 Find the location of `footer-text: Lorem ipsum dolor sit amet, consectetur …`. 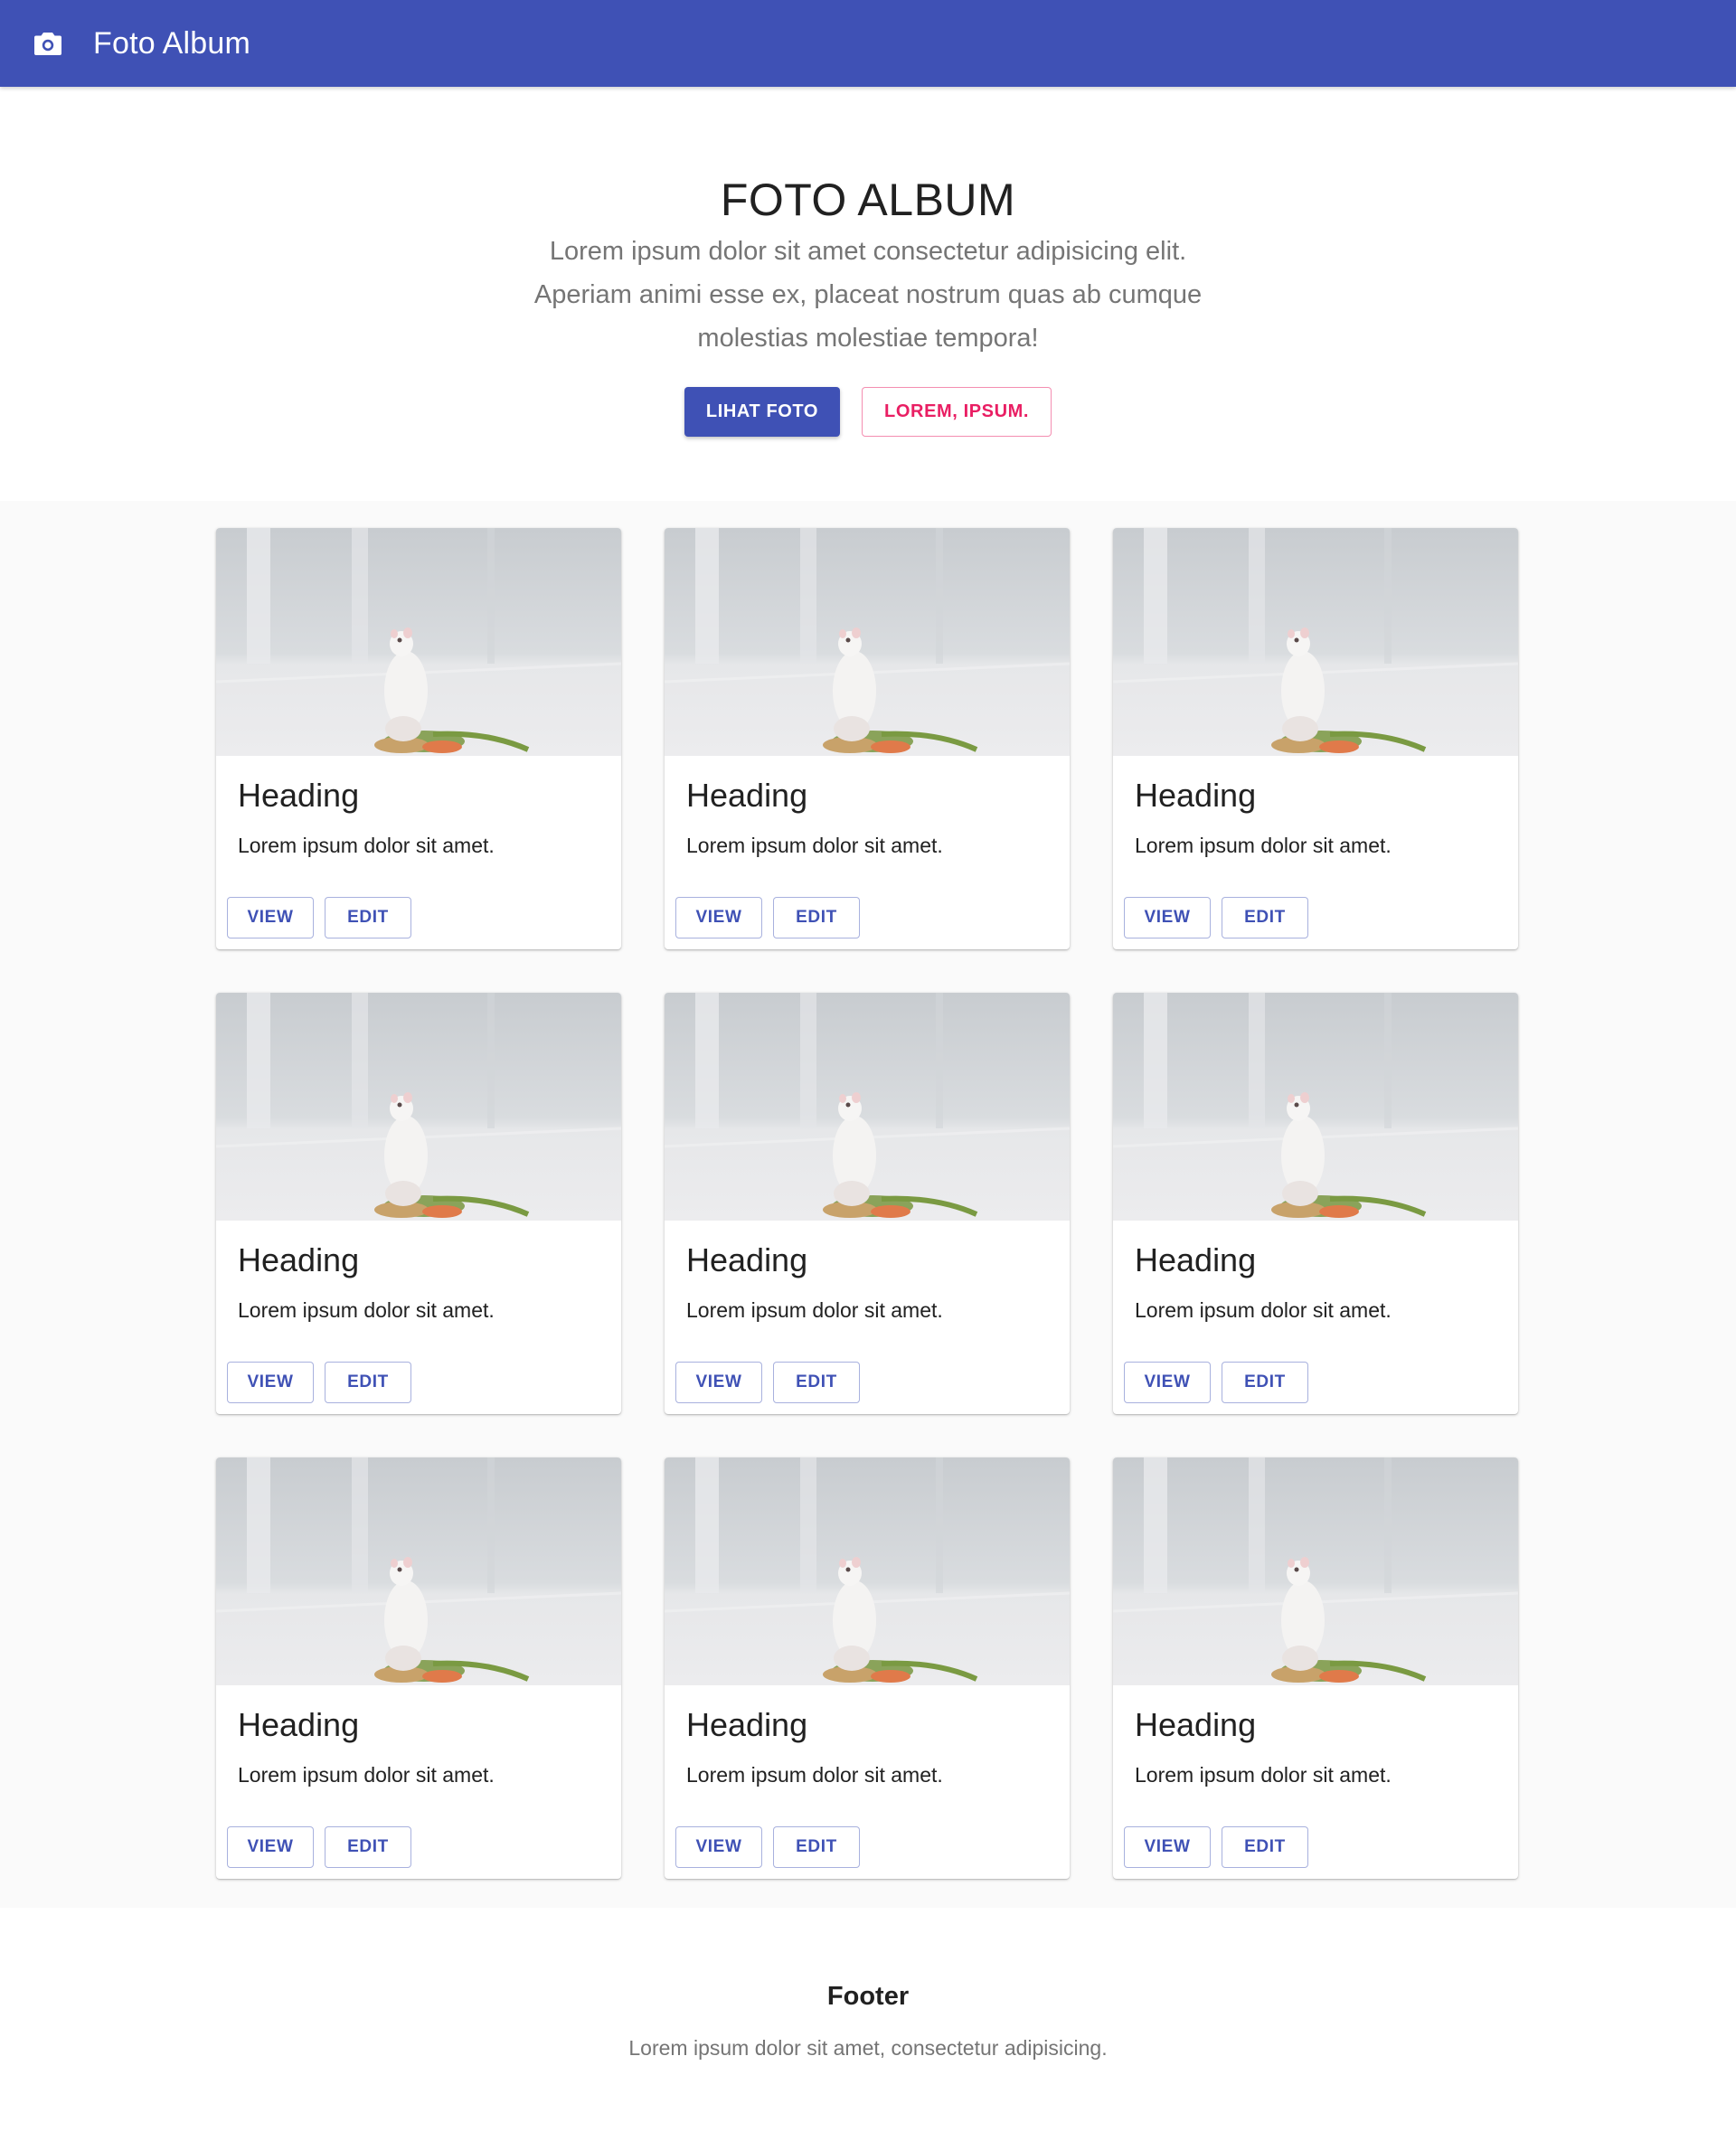

footer-text: Lorem ipsum dolor sit amet, consectetur … is located at coordinates (868, 2048).